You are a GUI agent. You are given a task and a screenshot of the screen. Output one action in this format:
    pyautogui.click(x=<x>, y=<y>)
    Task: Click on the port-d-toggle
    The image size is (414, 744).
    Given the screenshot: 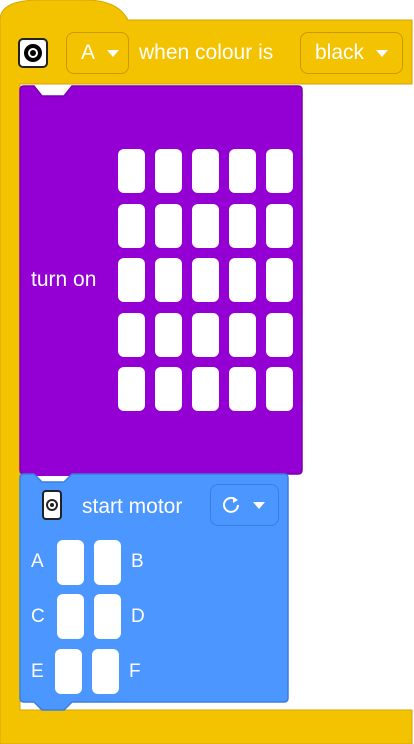 What is the action you would take?
    pyautogui.click(x=107, y=616)
    